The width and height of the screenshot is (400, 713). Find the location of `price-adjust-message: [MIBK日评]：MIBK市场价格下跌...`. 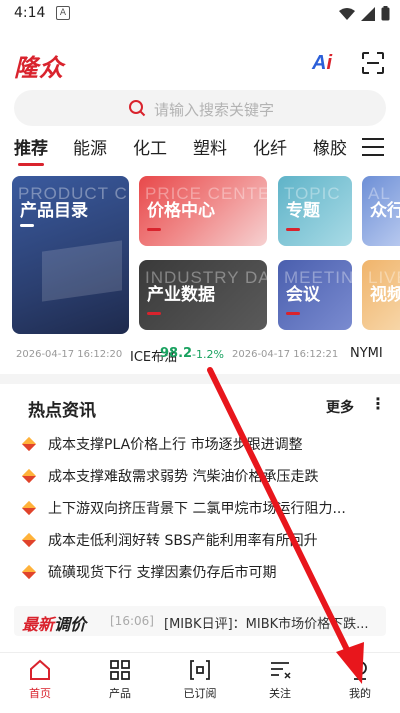

price-adjust-message: [MIBK日评]：MIBK市场价格下跌... is located at coordinates (266, 624).